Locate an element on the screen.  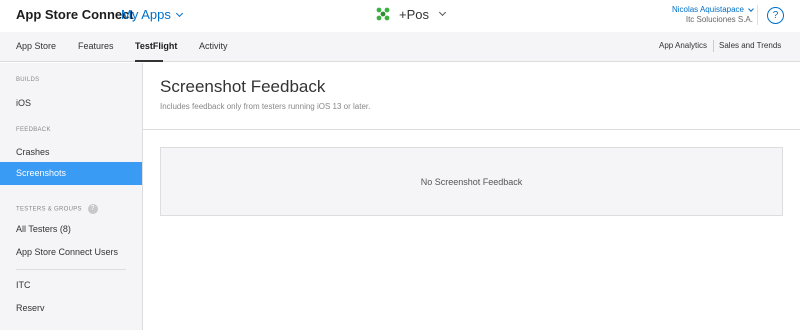
my-apps-label: My Apps is located at coordinates (146, 14).